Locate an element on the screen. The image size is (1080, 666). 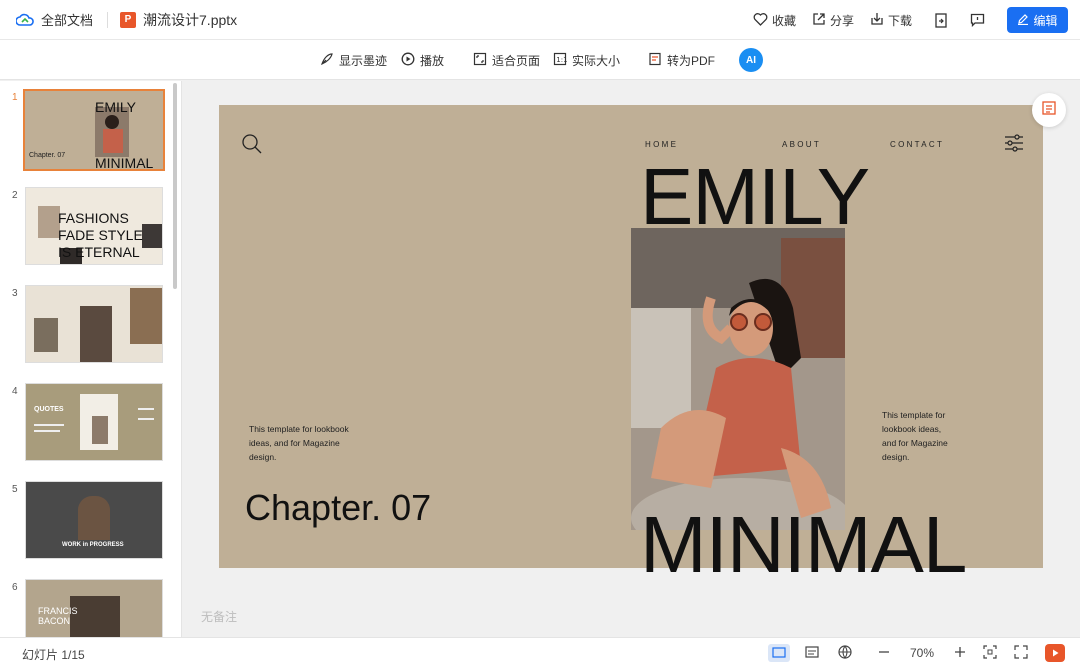
pencil-icon is located at coordinates (1025, 20).